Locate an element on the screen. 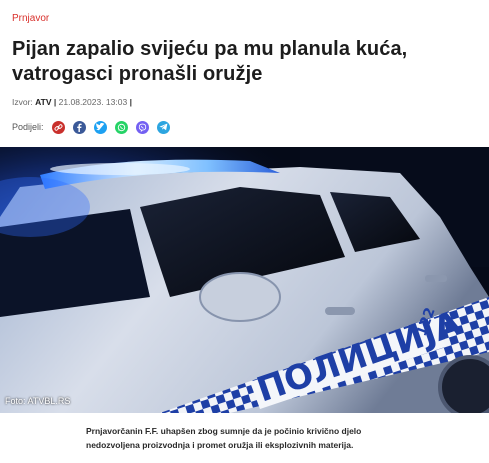  share-whatsapp-button is located at coordinates (121, 127).